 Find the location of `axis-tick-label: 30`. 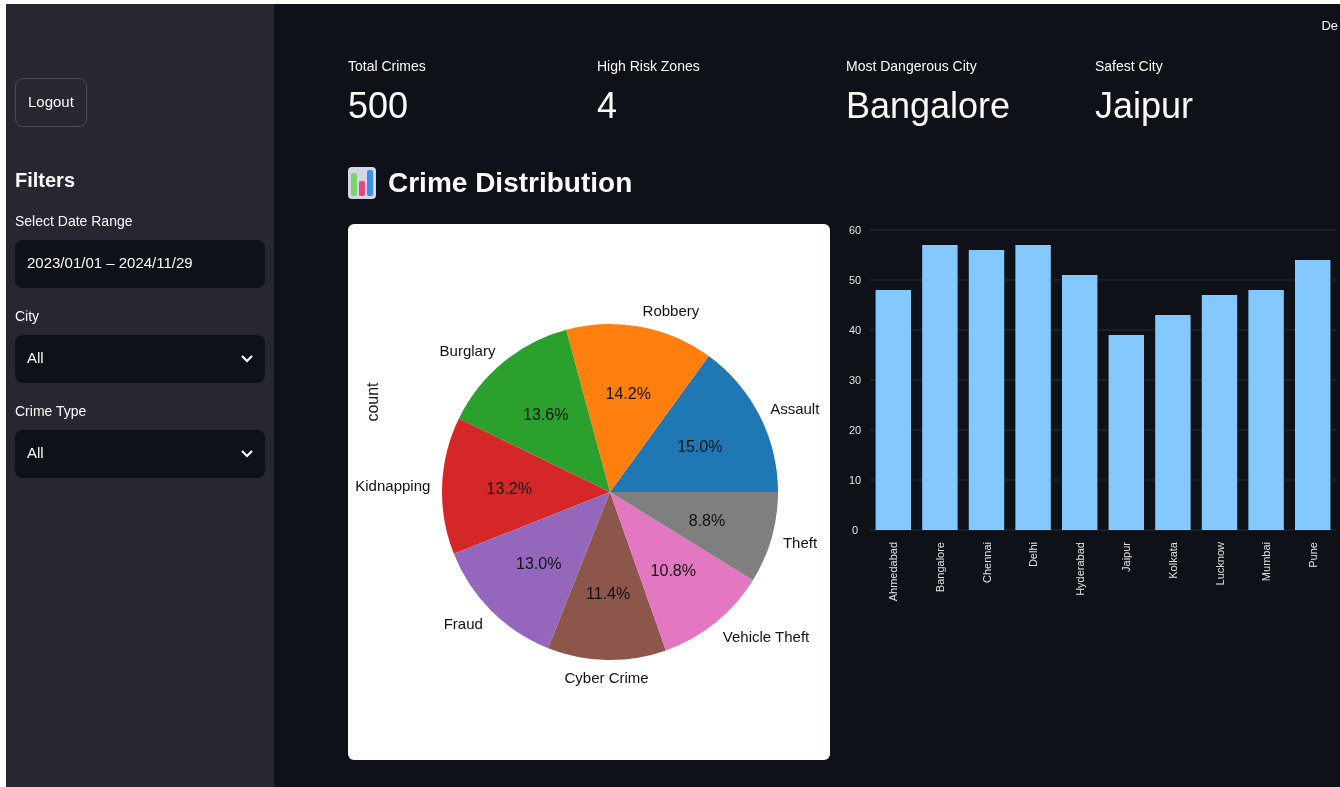

axis-tick-label: 30 is located at coordinates (855, 380).